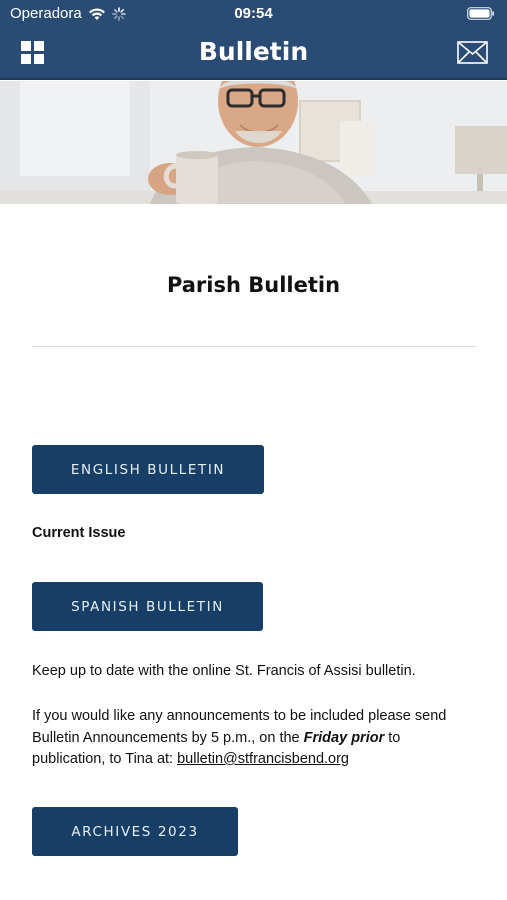 The image size is (507, 900). Describe the element at coordinates (254, 346) in the screenshot. I see `divider` at that location.